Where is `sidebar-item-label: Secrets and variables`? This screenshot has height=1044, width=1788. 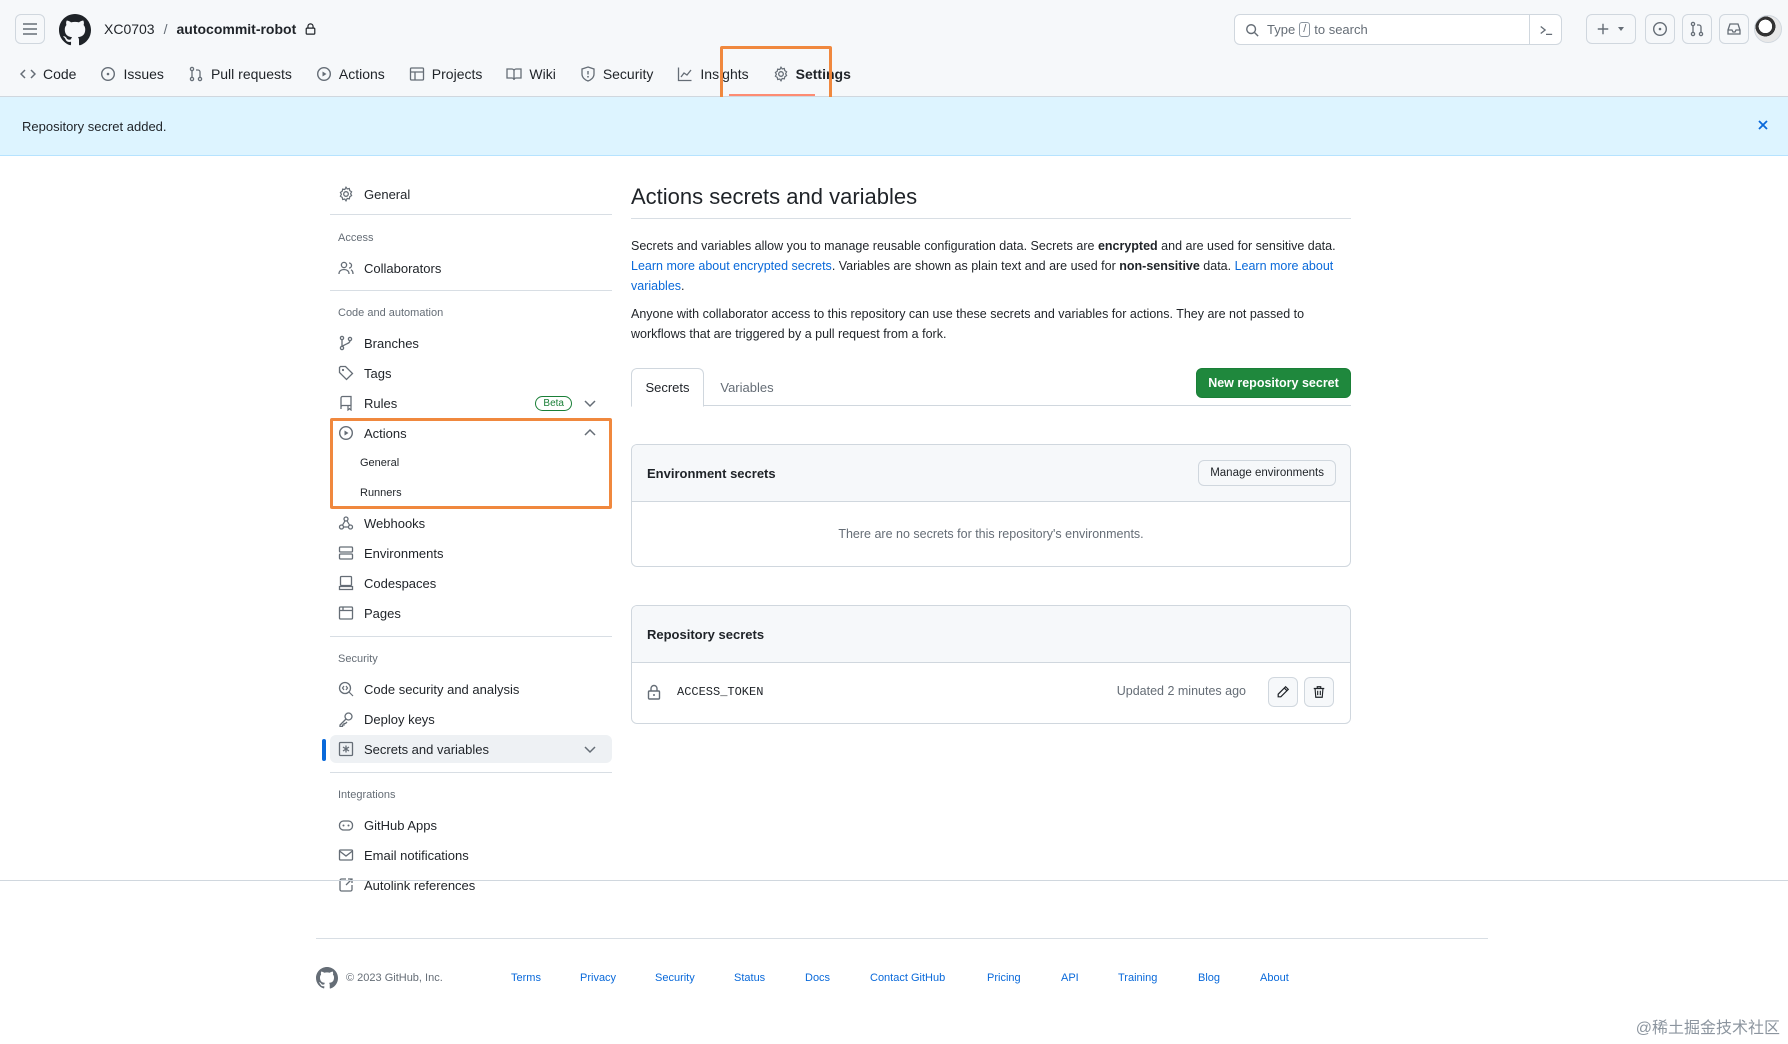 sidebar-item-label: Secrets and variables is located at coordinates (427, 749).